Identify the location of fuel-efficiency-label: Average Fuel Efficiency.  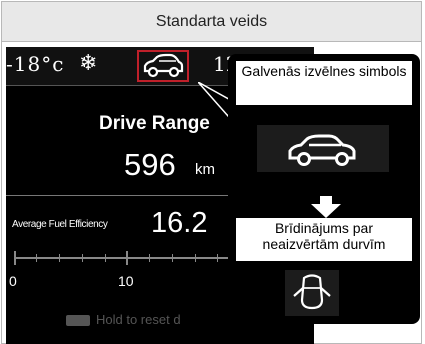
(60, 224).